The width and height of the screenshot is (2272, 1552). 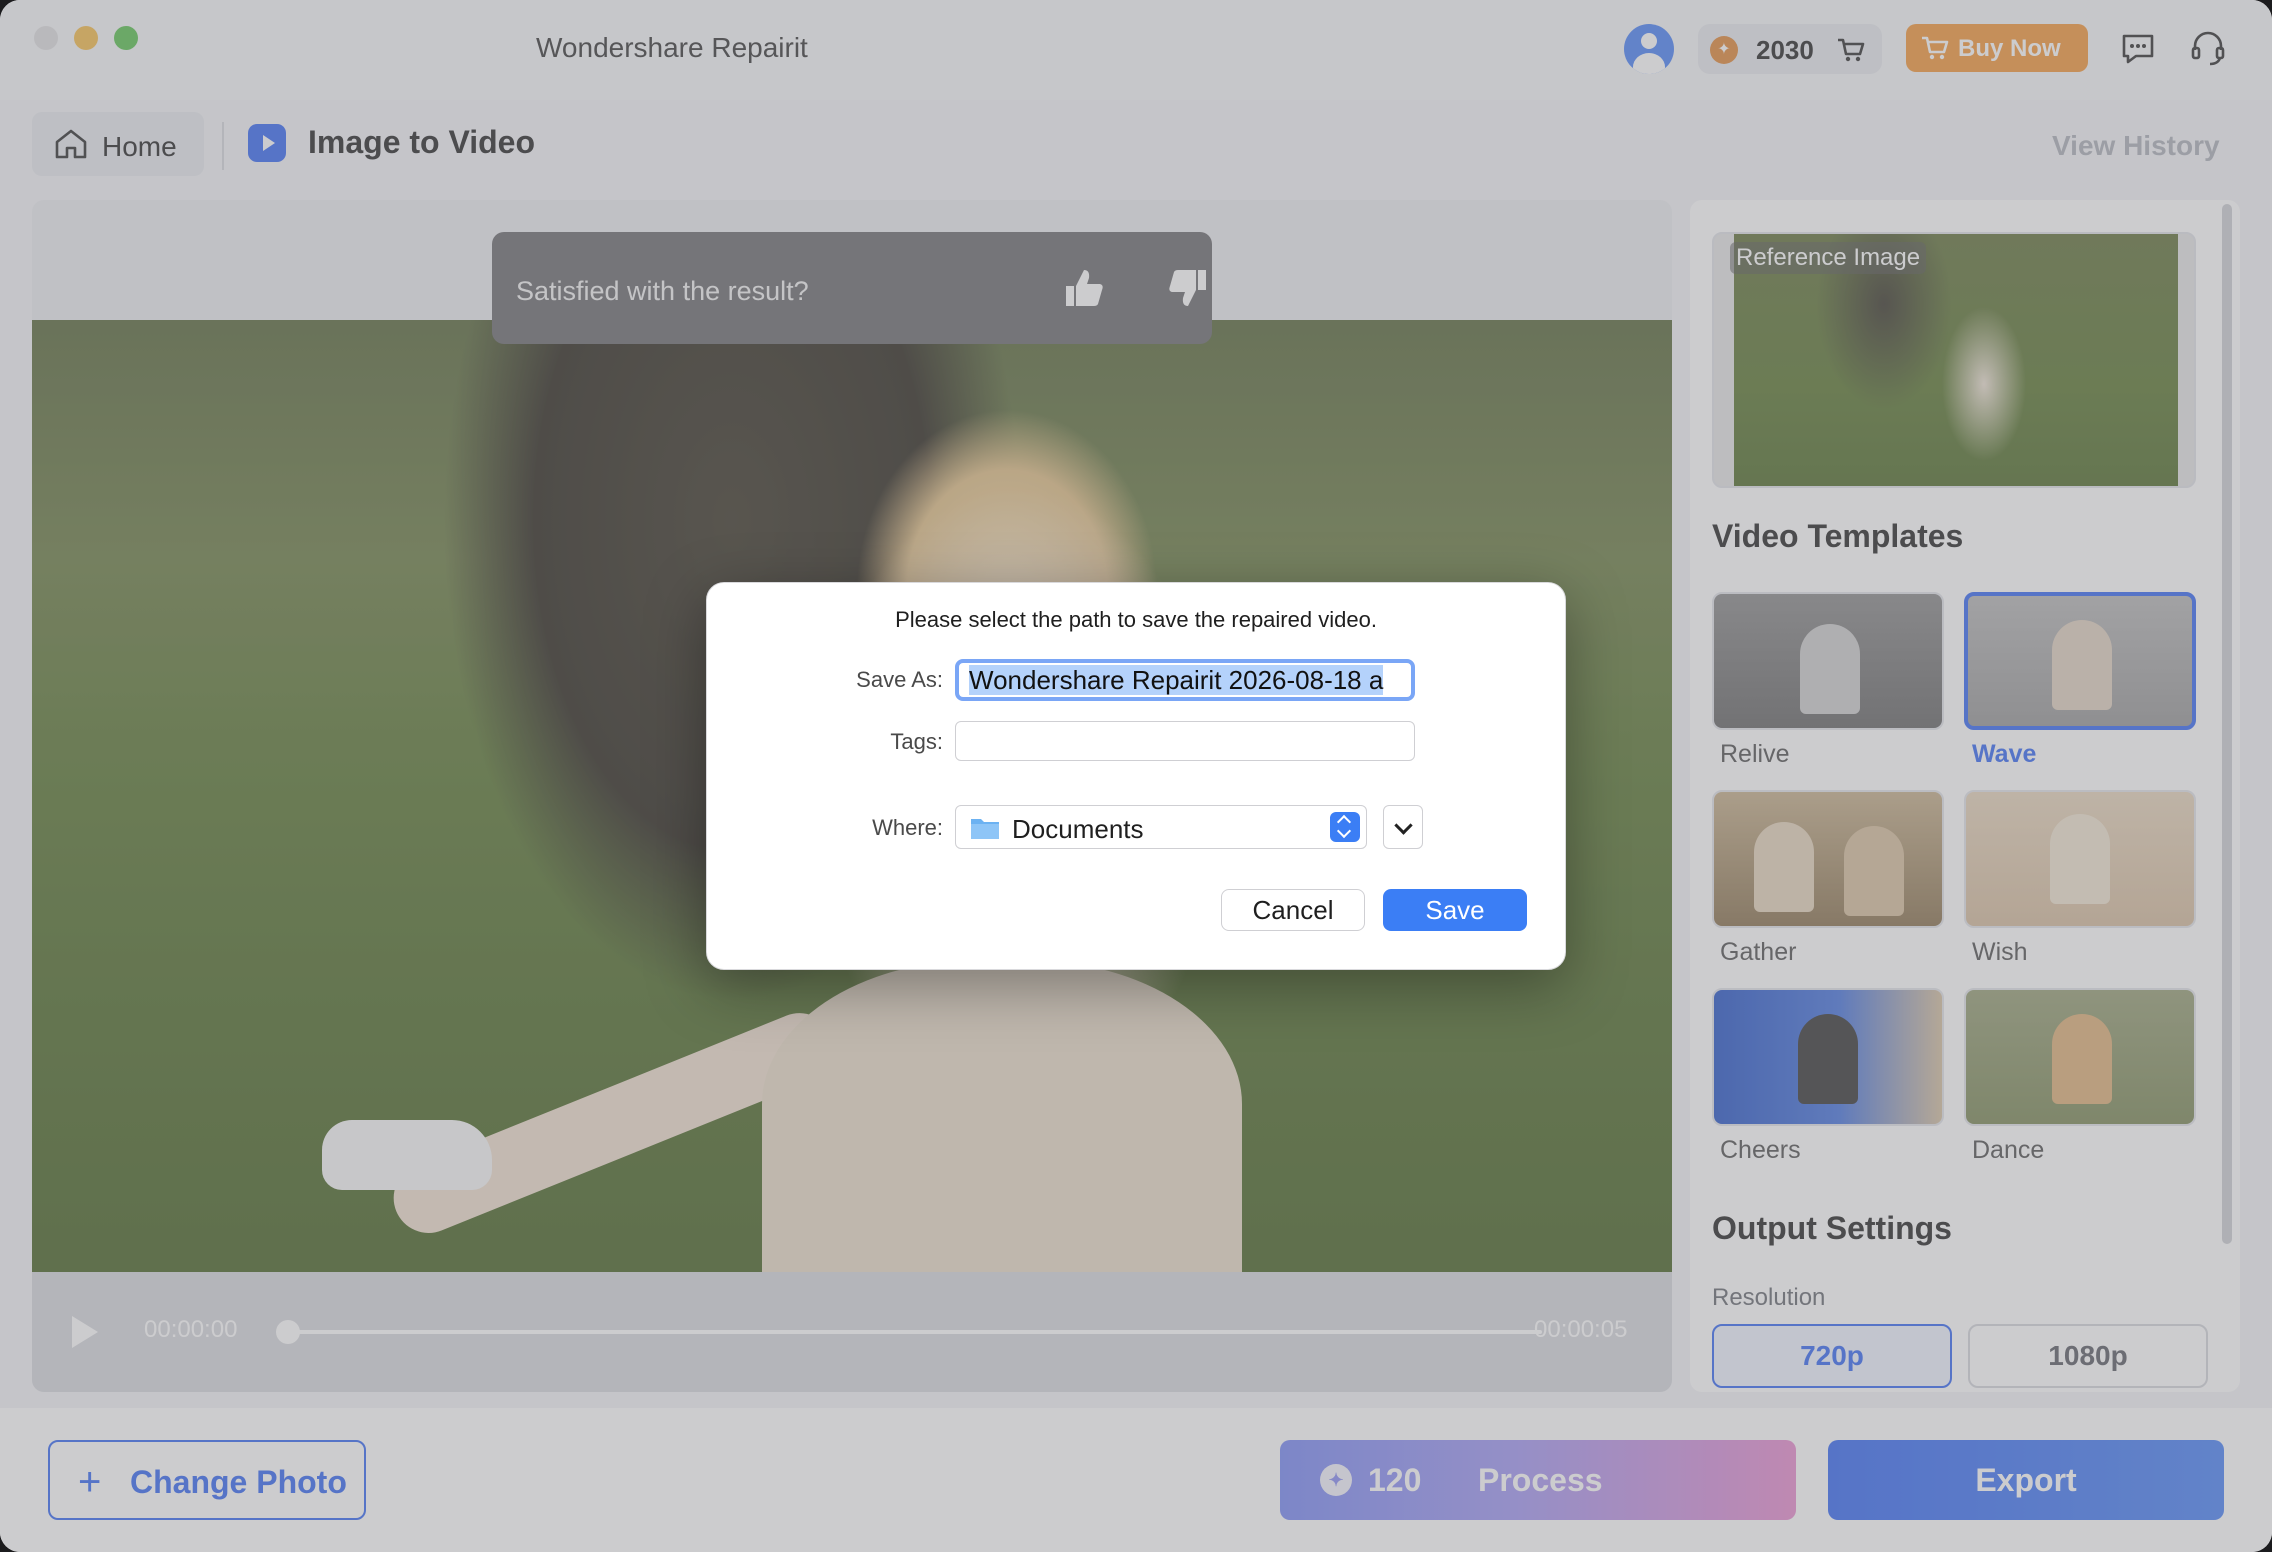 I want to click on where-value: Documents, so click(x=1078, y=829).